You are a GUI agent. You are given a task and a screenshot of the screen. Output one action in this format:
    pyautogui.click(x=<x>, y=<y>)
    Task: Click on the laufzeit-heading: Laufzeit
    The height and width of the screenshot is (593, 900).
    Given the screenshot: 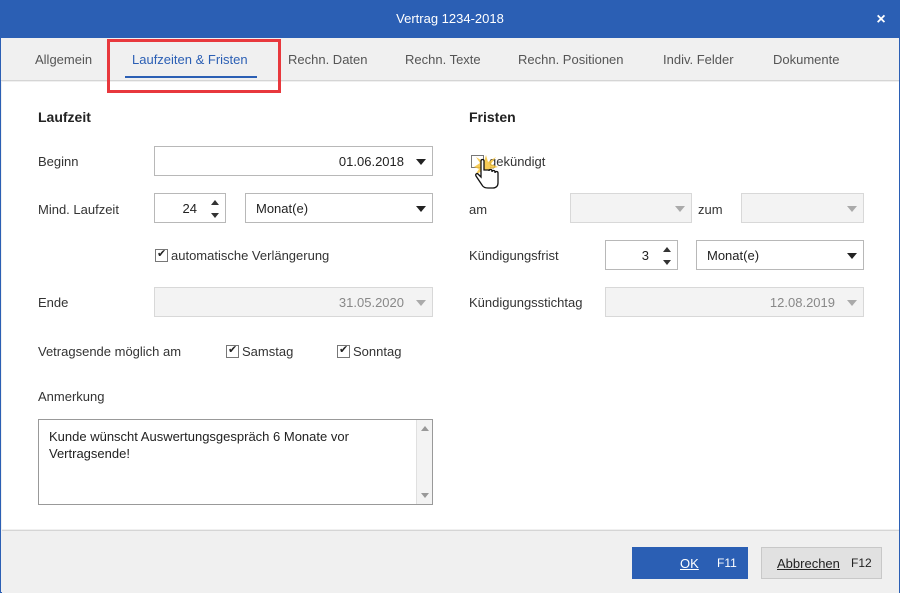 What is the action you would take?
    pyautogui.click(x=64, y=117)
    